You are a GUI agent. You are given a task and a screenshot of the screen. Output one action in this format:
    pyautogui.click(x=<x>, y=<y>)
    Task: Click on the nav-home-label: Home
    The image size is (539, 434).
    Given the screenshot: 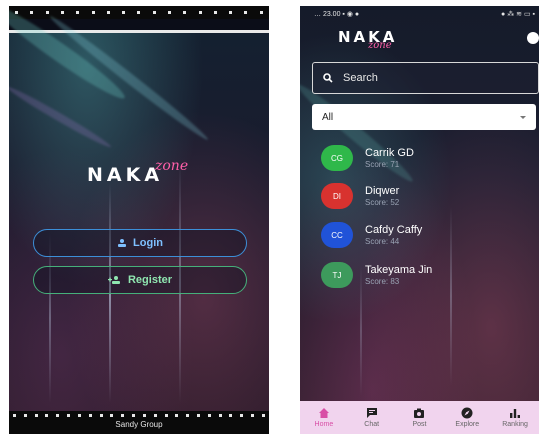 What is the action you would take?
    pyautogui.click(x=324, y=424)
    